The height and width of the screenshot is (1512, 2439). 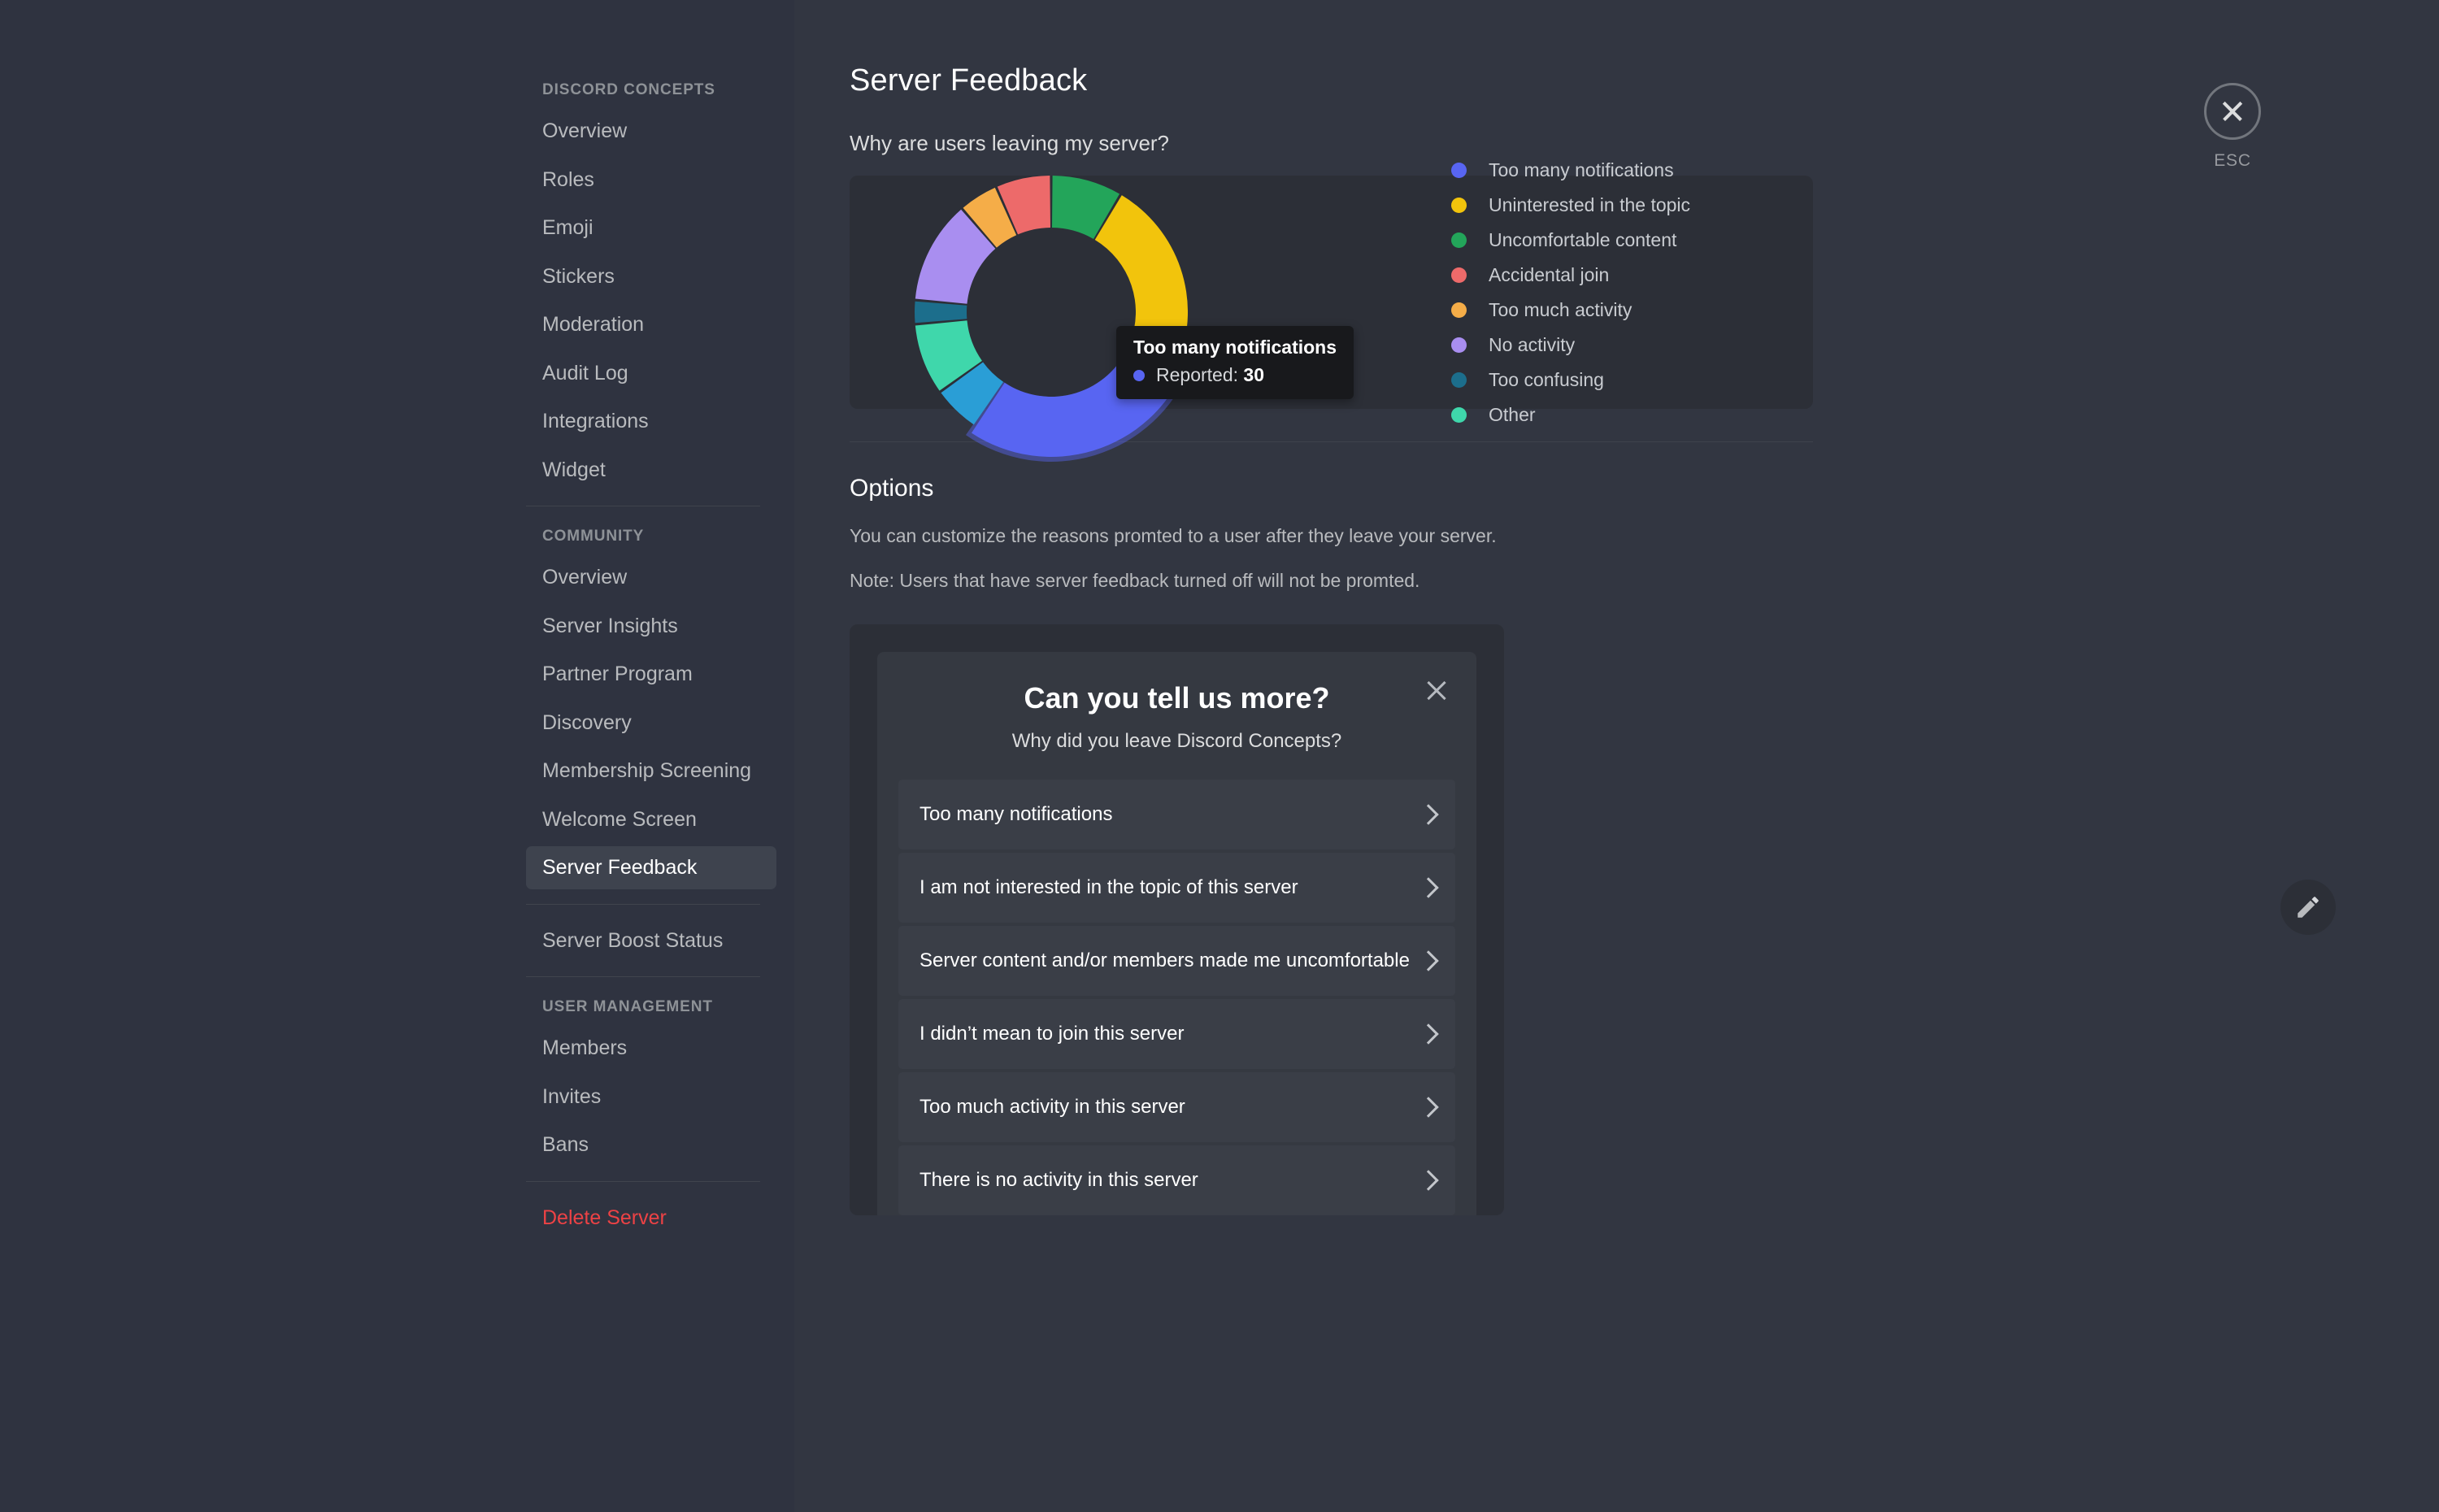 I want to click on esc-label: ESC, so click(x=2232, y=160).